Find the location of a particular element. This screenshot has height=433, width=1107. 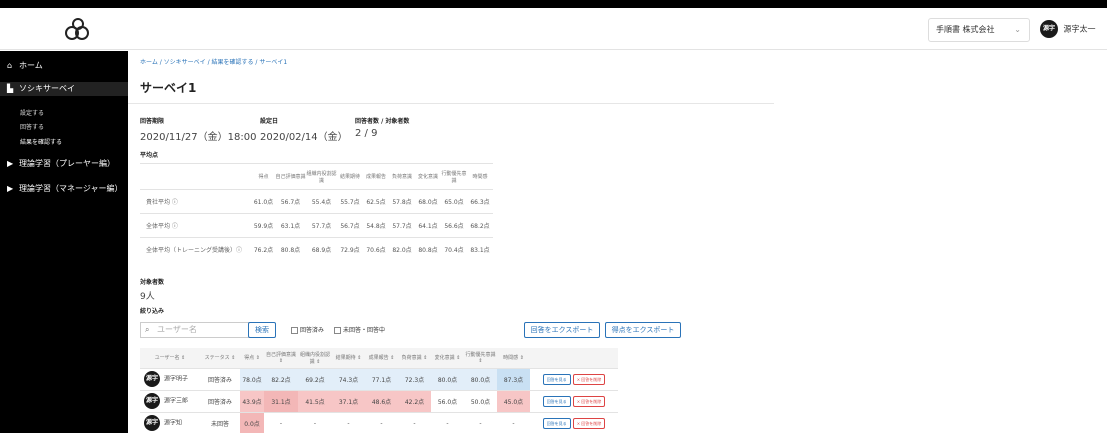

table-cell: 82.0点 is located at coordinates (402, 249).